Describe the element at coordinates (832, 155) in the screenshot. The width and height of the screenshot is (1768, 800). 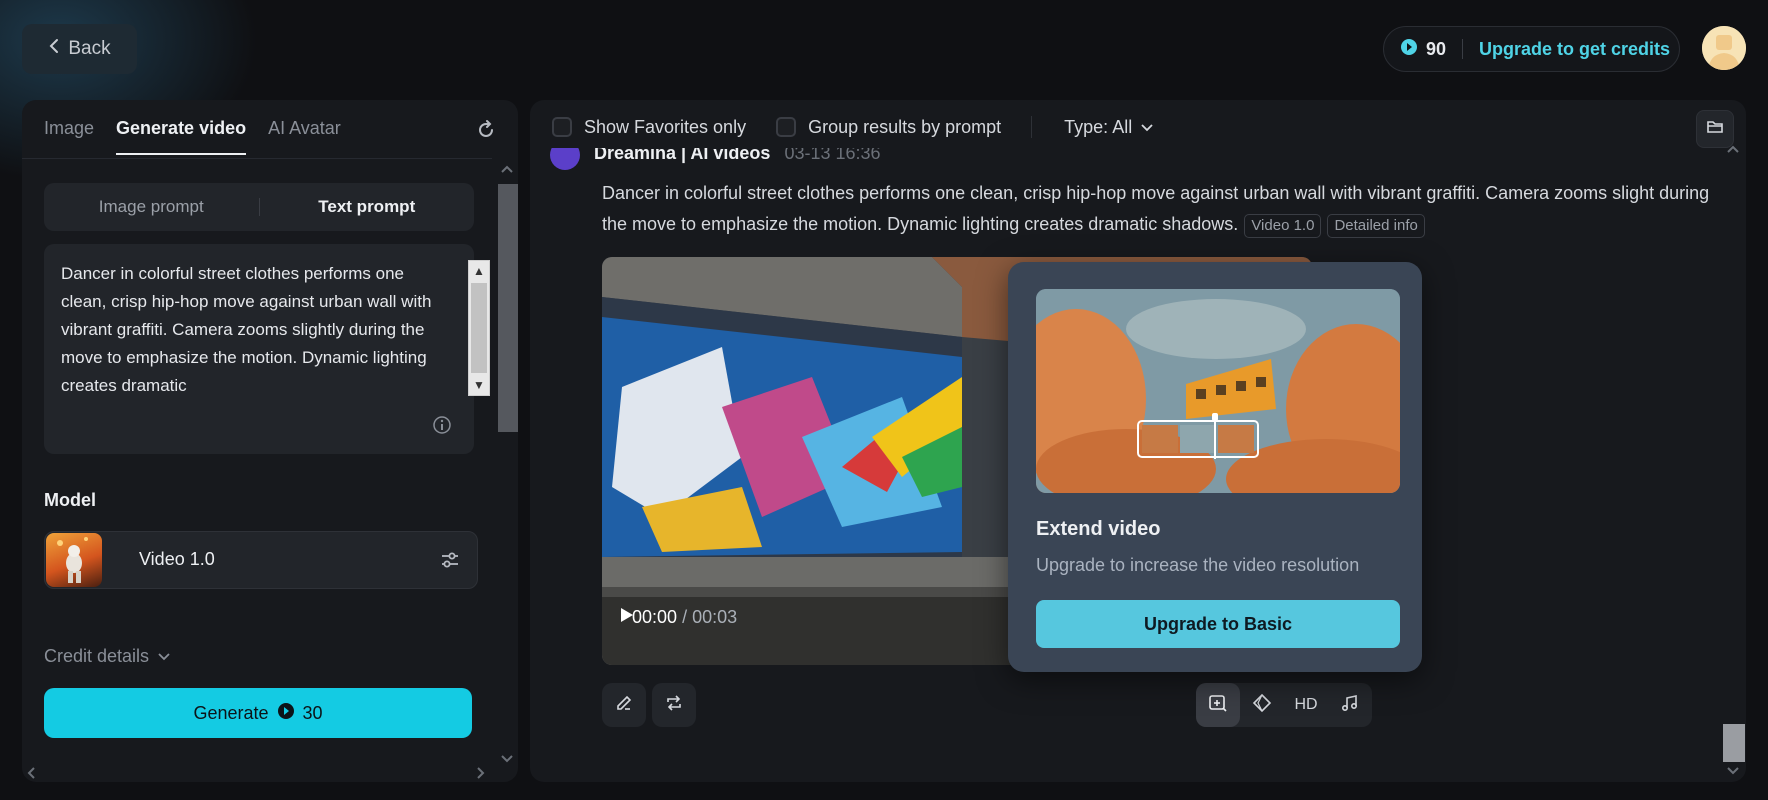
I see `result-time: 03-13 16:36` at that location.